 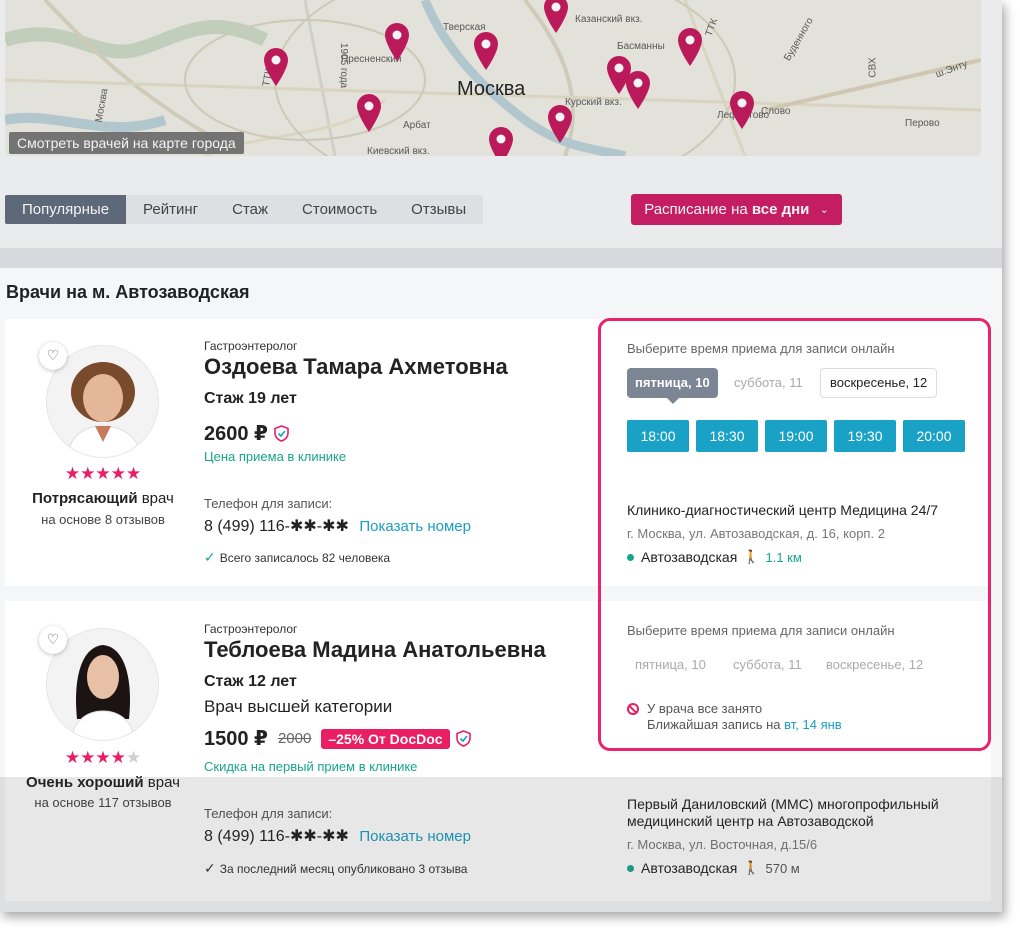 I want to click on map-label: Басманны, so click(x=641, y=46).